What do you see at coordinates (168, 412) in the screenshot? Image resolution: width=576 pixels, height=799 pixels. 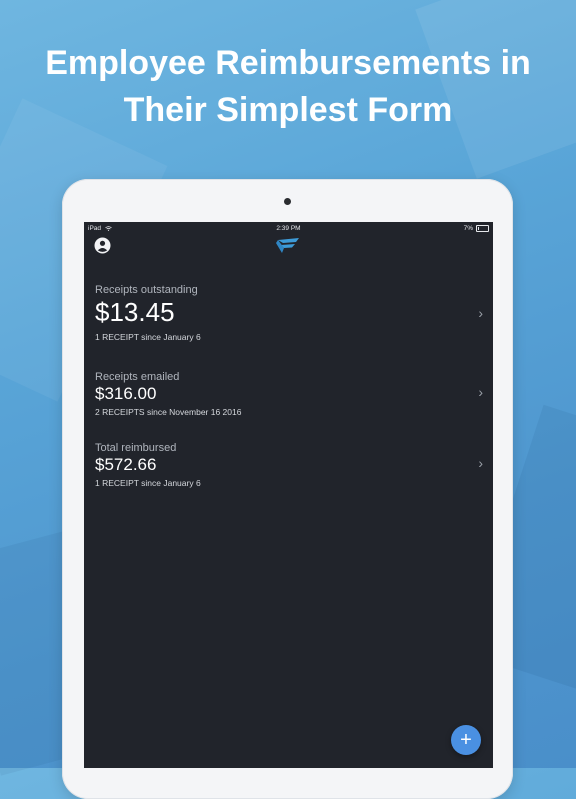 I see `card-subtitle: 2 RECEIPTS since November 16 2016` at bounding box center [168, 412].